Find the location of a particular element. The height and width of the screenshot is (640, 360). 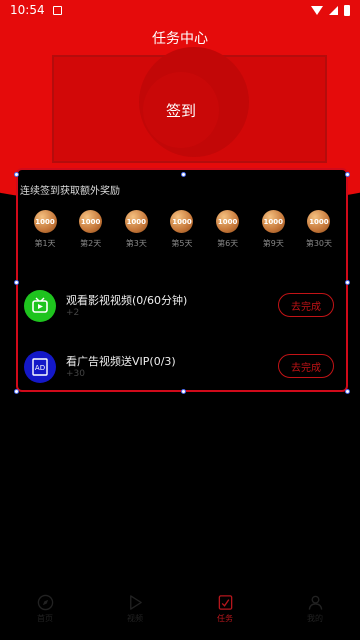

reward-item: 1000 第2天 is located at coordinates (91, 229).